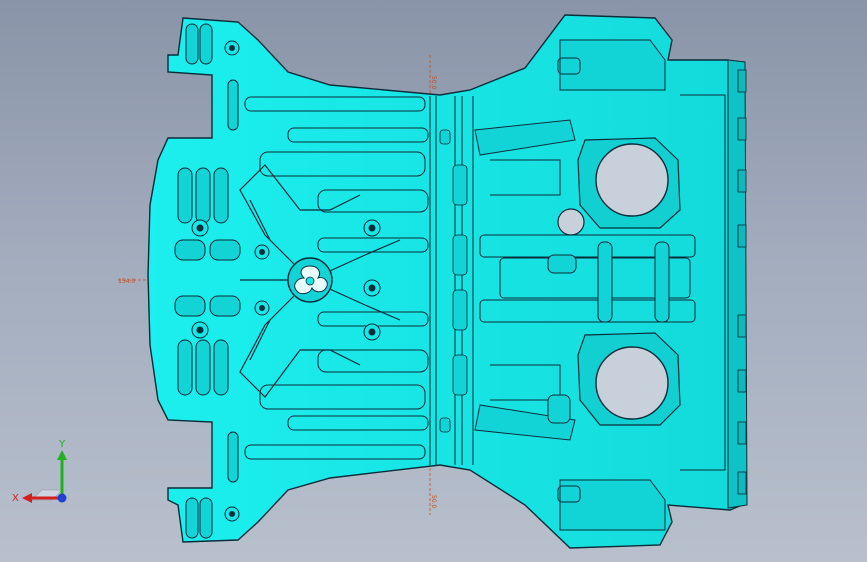 Image resolution: width=867 pixels, height=562 pixels. Describe the element at coordinates (126, 281) in the screenshot. I see `dimension-left-label: 154.0` at that location.